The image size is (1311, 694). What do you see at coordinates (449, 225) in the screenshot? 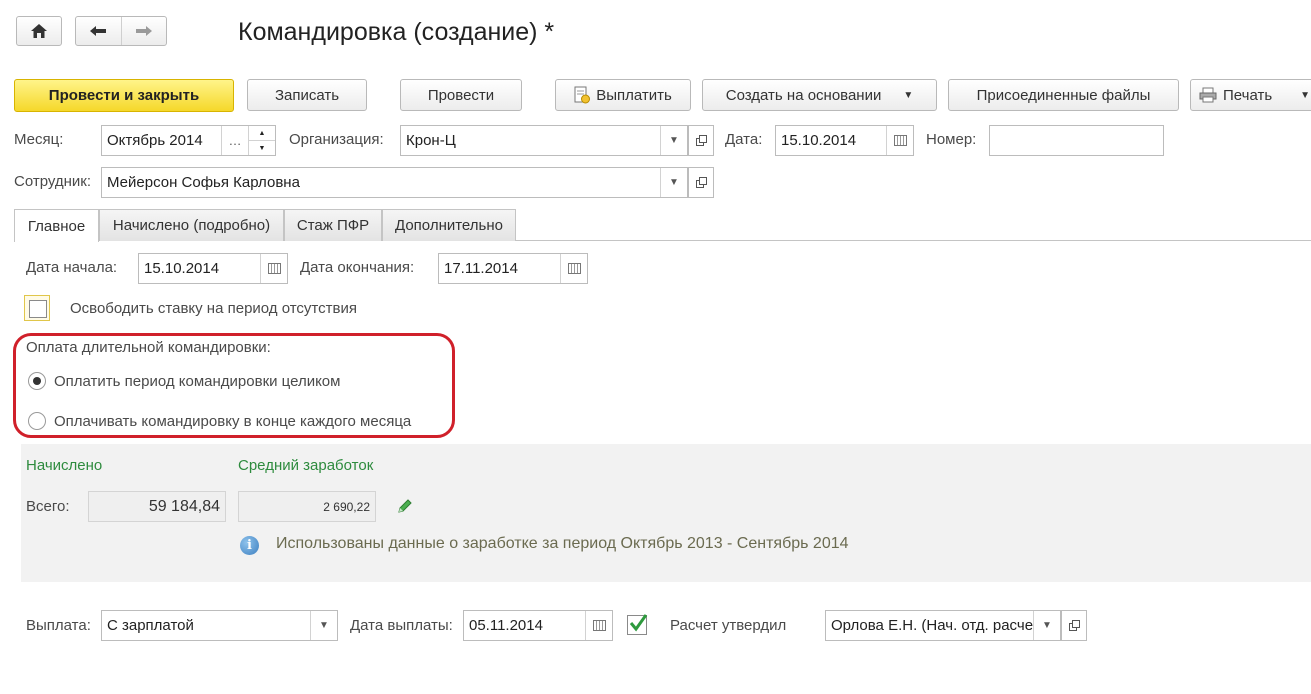
I see `tab-additional: Дополнительно` at bounding box center [449, 225].